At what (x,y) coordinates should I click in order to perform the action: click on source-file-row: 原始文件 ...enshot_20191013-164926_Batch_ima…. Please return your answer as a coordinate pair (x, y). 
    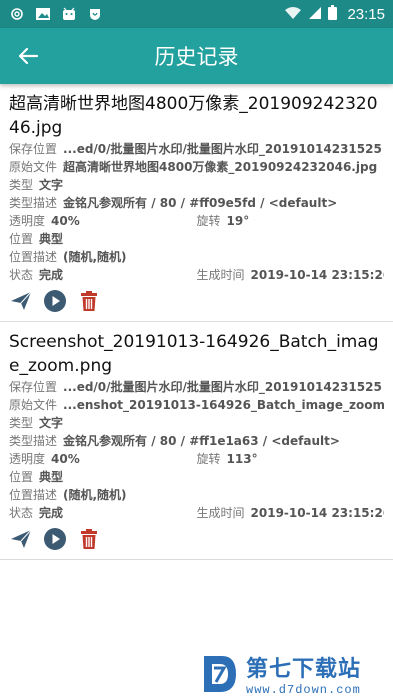
    Looking at the image, I should click on (196, 405).